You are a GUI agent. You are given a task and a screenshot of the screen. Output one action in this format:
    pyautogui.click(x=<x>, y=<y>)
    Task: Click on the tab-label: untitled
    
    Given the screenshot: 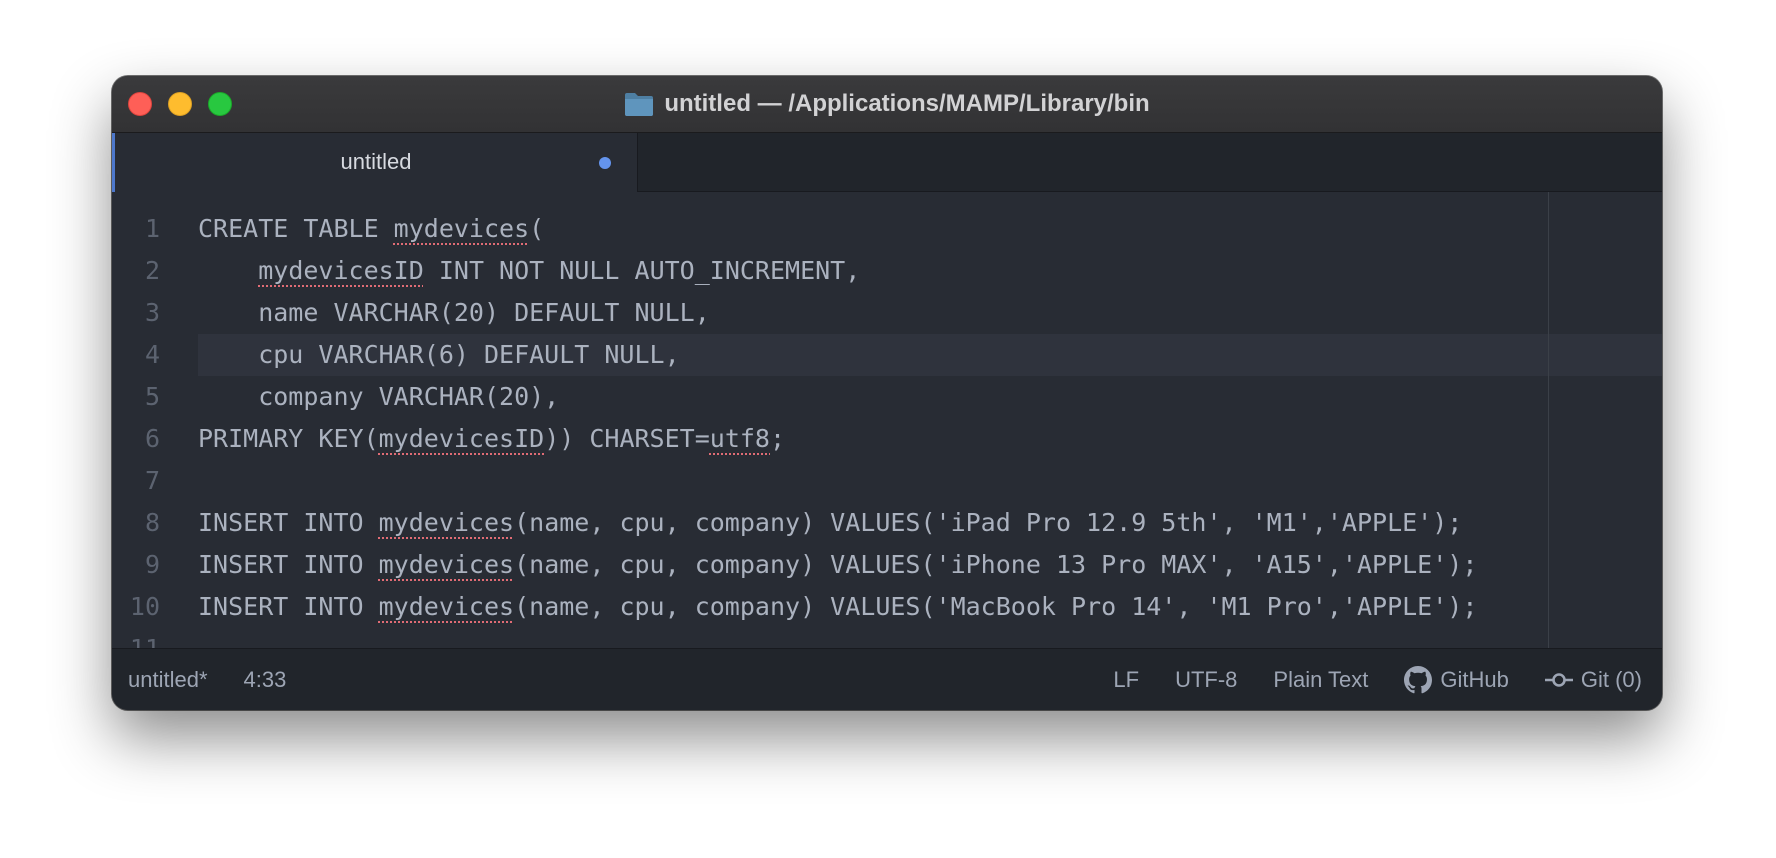 What is the action you would take?
    pyautogui.click(x=376, y=161)
    